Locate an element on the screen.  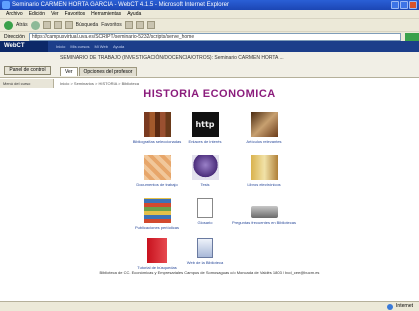
file-icon is located at coordinates (205, 248).